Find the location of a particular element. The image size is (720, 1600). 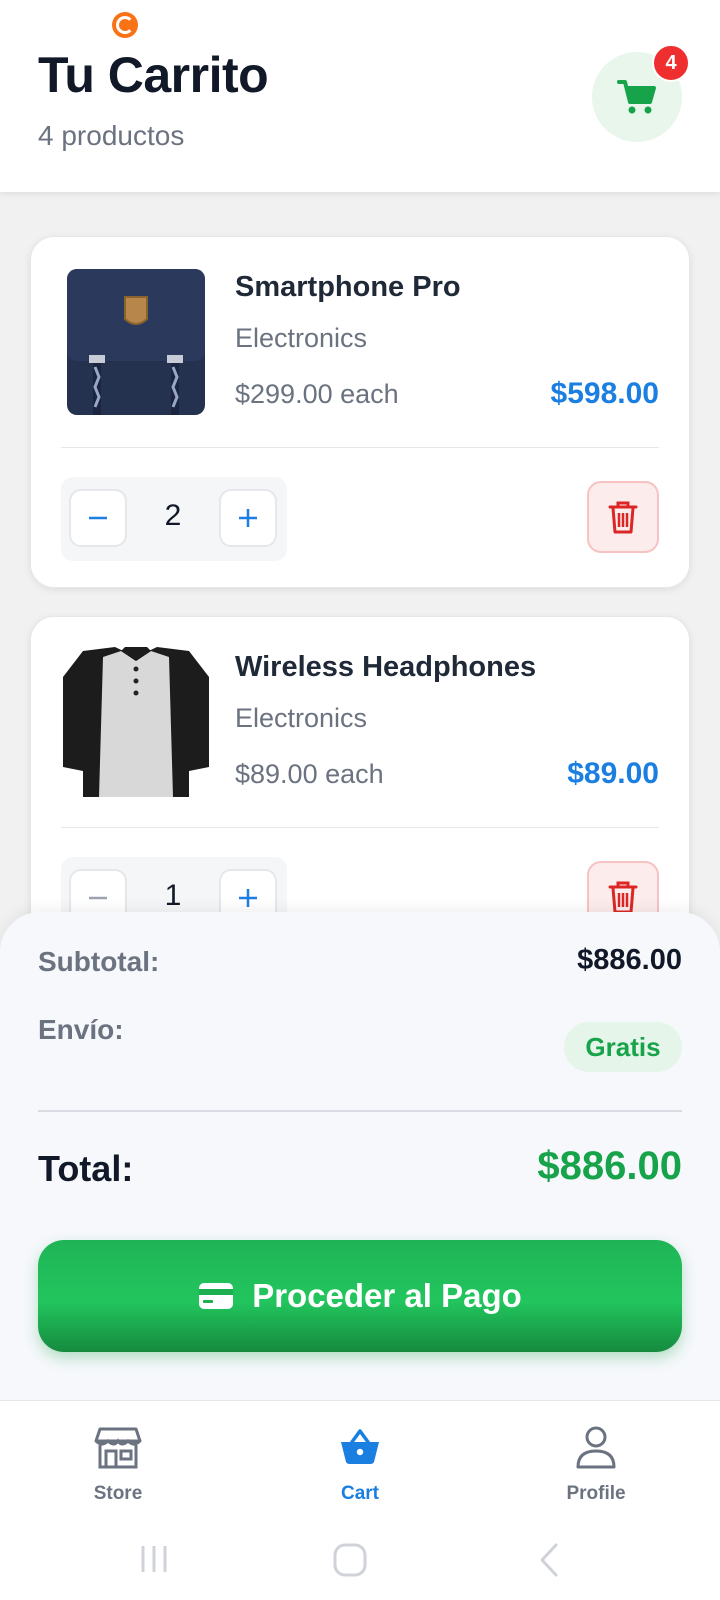

delete-item-button is located at coordinates (623, 517).